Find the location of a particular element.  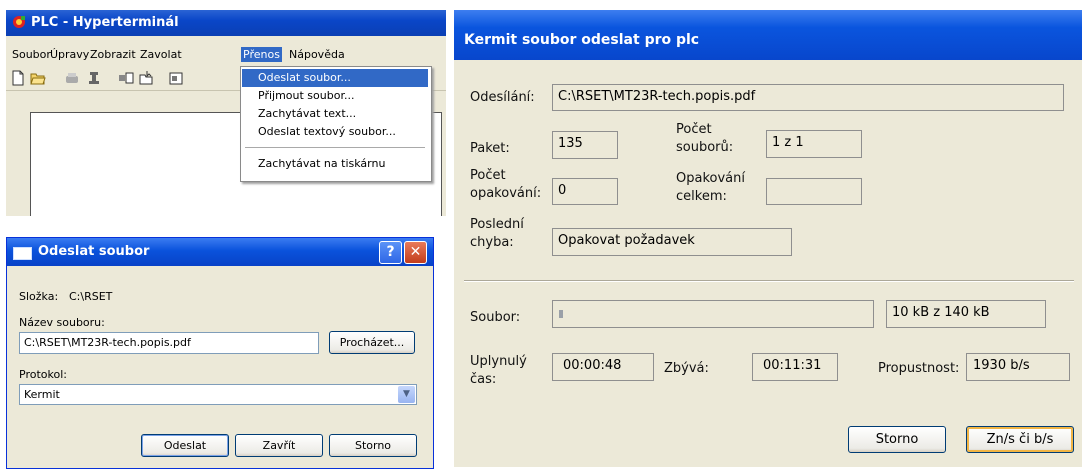

retries-label-line2: opakování: is located at coordinates (506, 193).